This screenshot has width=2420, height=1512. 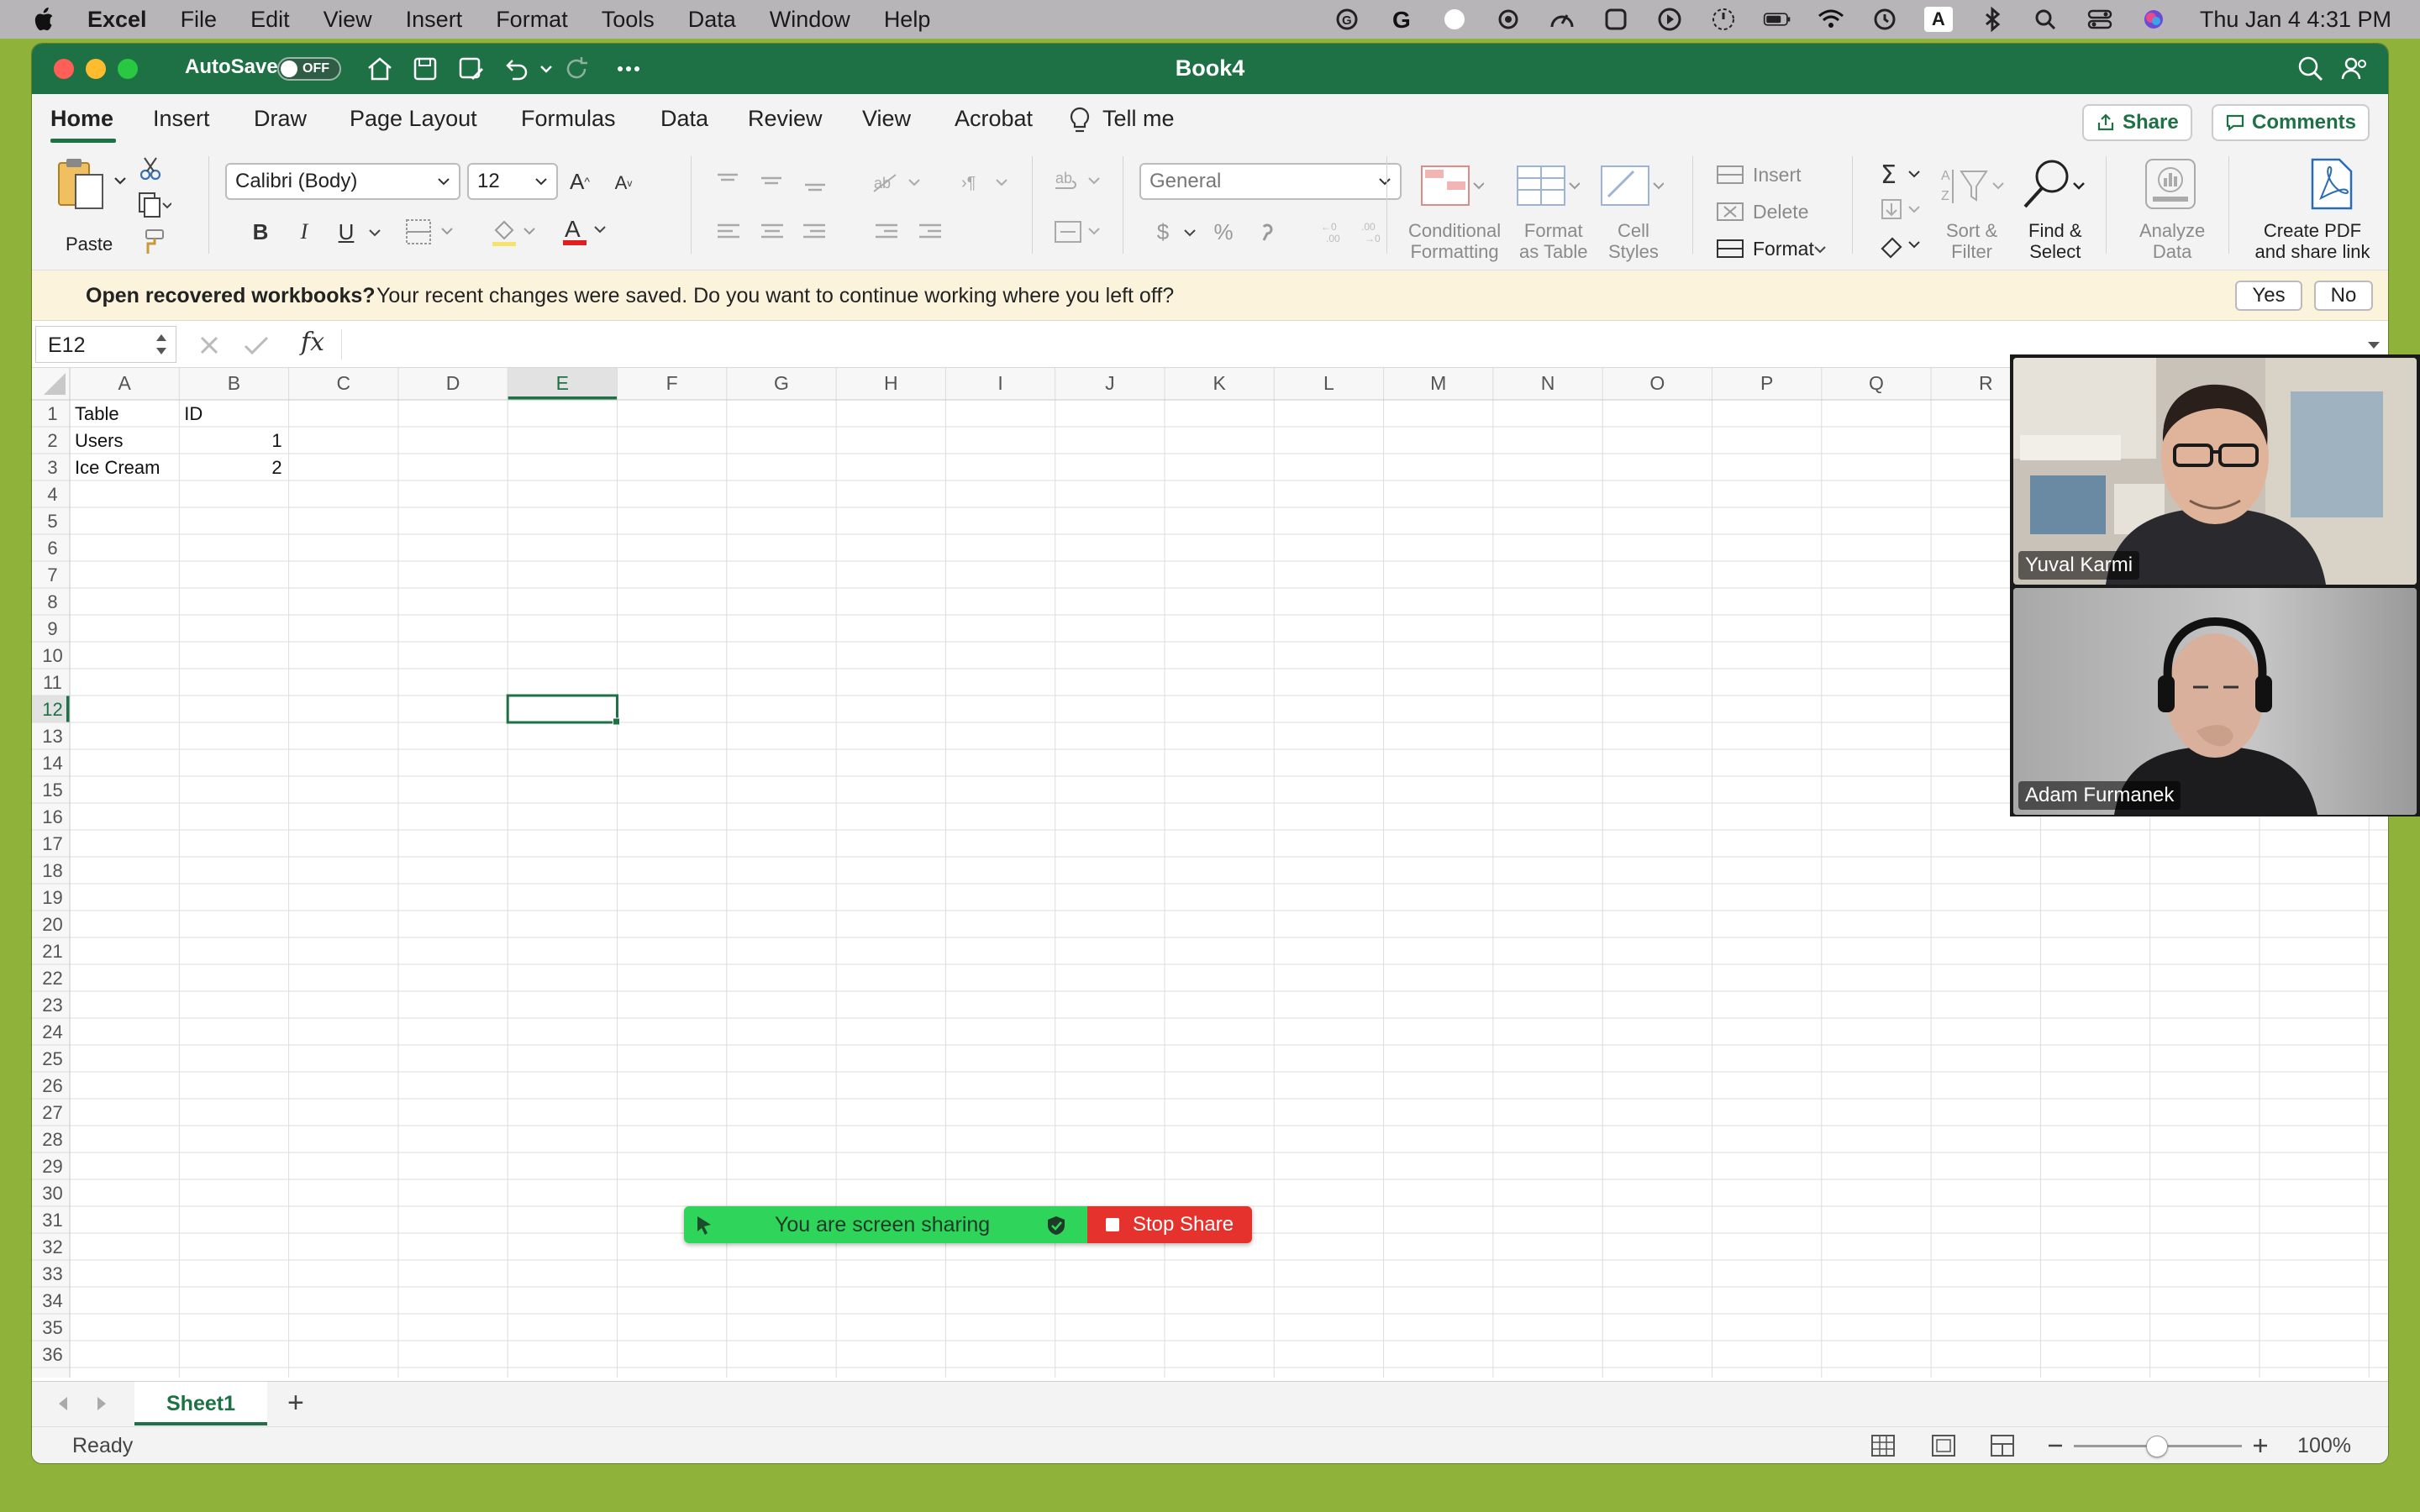 I want to click on autosum-icon: Σ, so click(x=1902, y=175).